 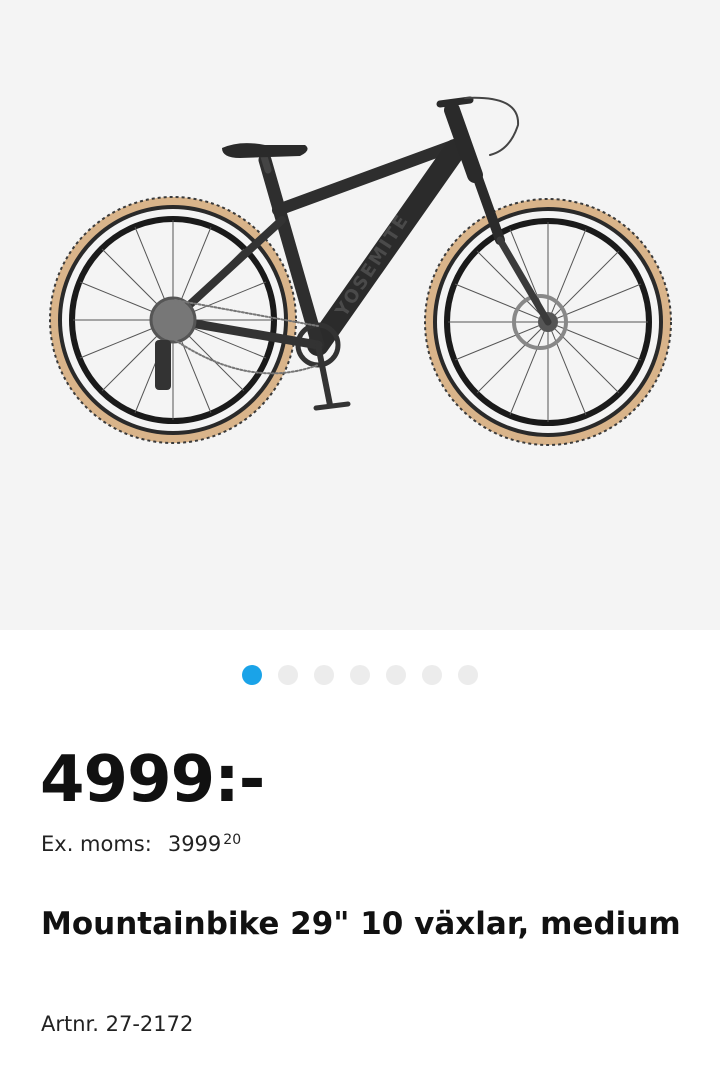 What do you see at coordinates (361, 924) in the screenshot?
I see `product-title: Mountainbike 29" 10 växlar, medium` at bounding box center [361, 924].